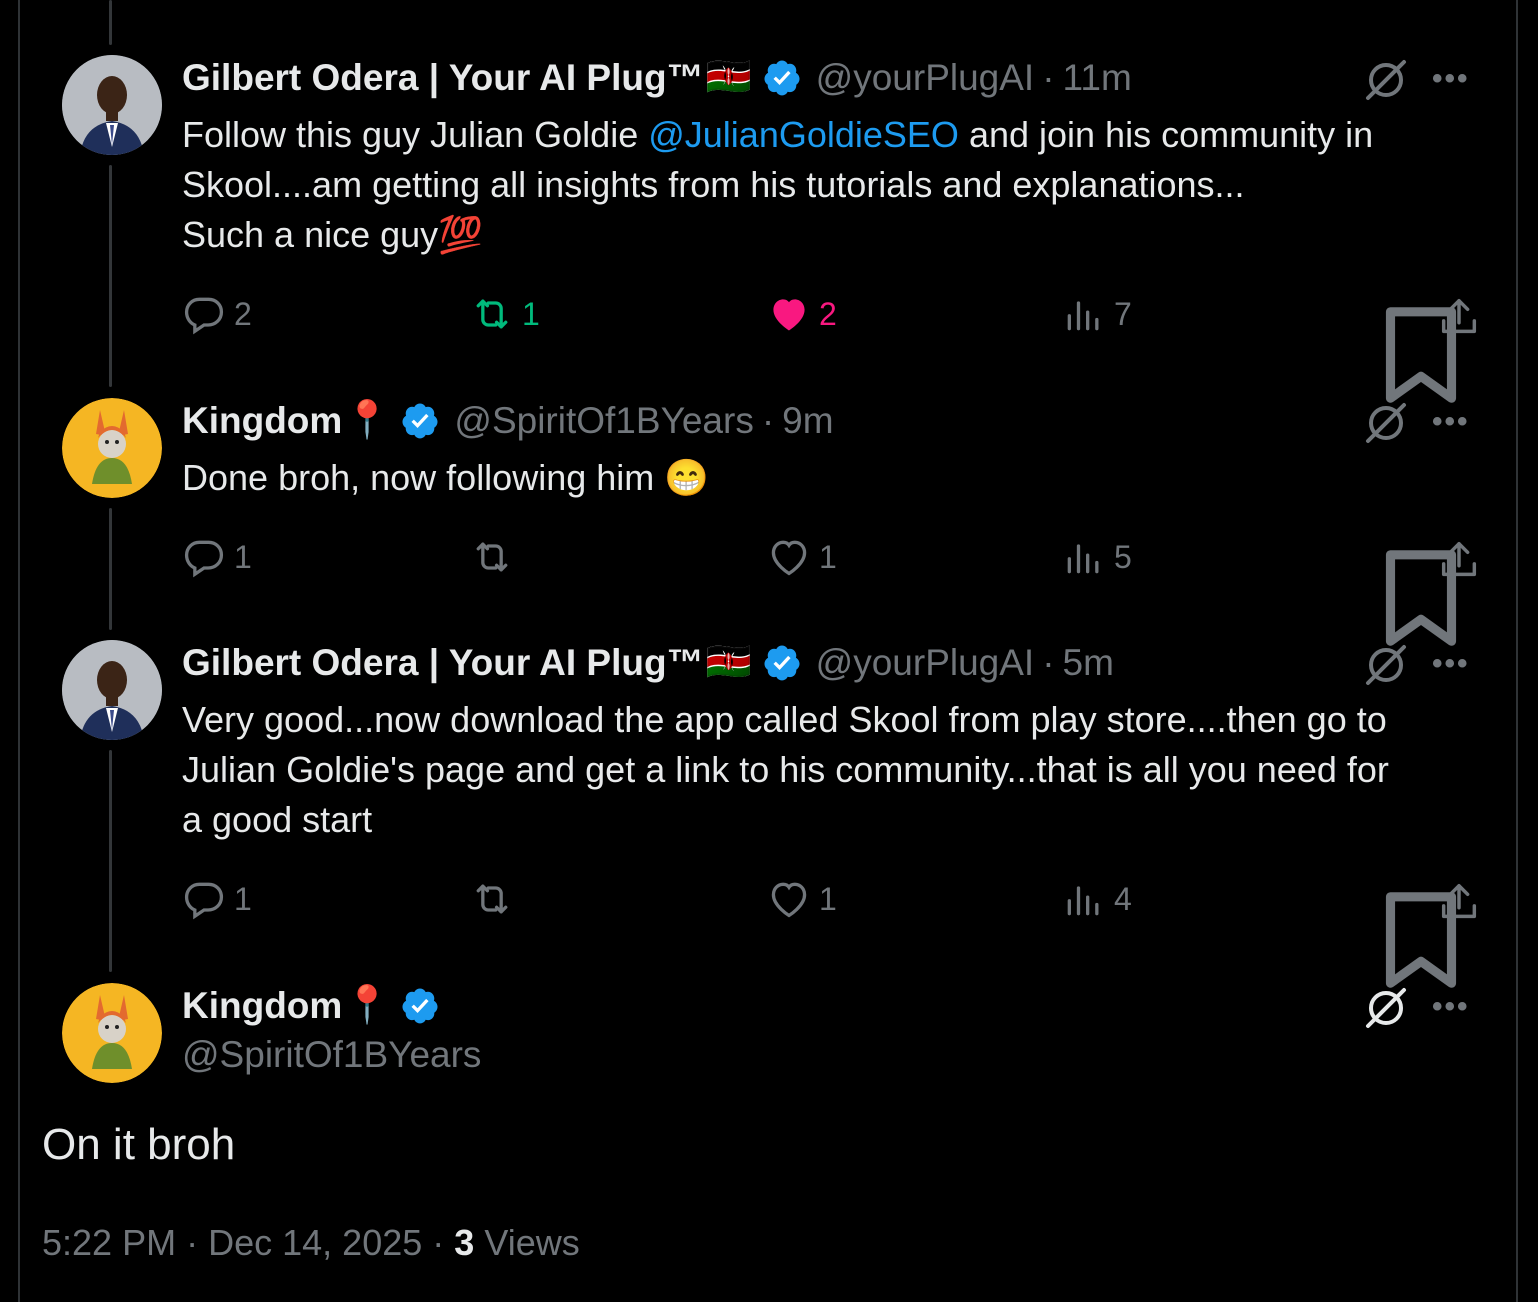 This screenshot has width=1538, height=1302. Describe the element at coordinates (446, 477) in the screenshot. I see `tweet-text: Done broh, now following him 😁` at that location.